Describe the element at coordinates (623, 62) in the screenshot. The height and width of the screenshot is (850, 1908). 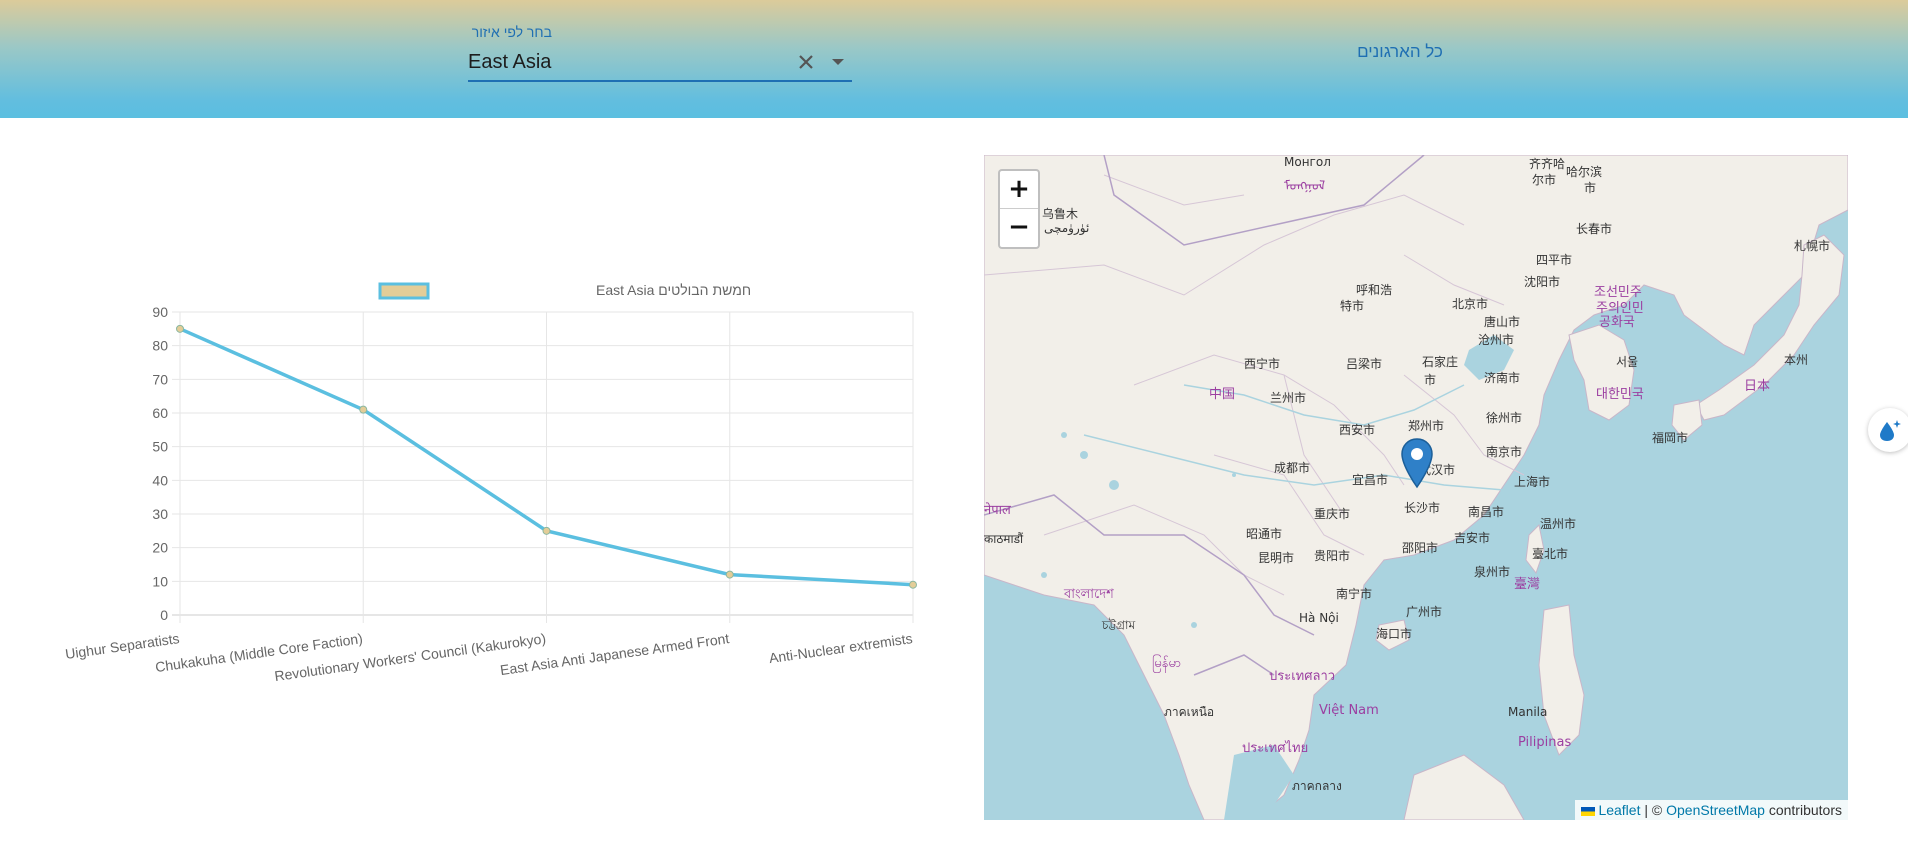
I see `region-input` at that location.